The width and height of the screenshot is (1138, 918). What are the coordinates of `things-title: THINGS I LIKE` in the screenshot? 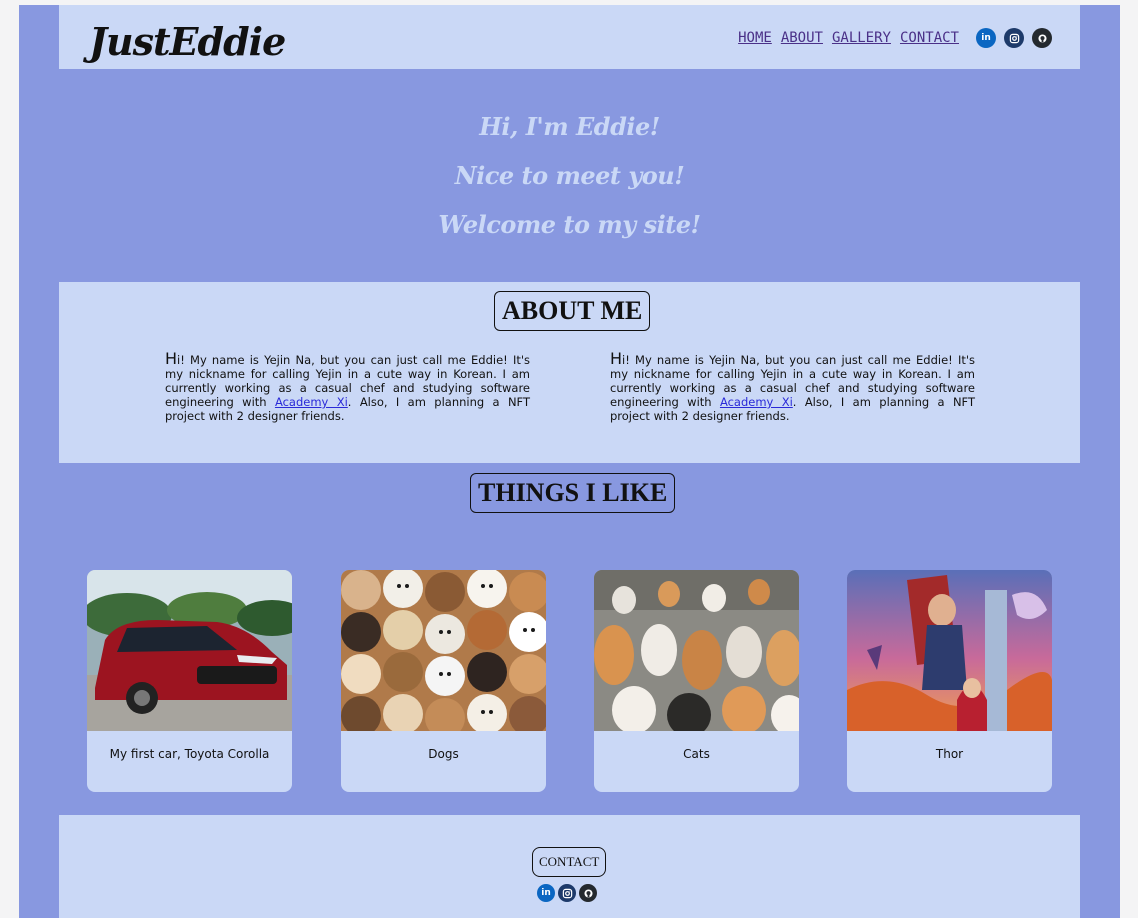 It's located at (573, 493).